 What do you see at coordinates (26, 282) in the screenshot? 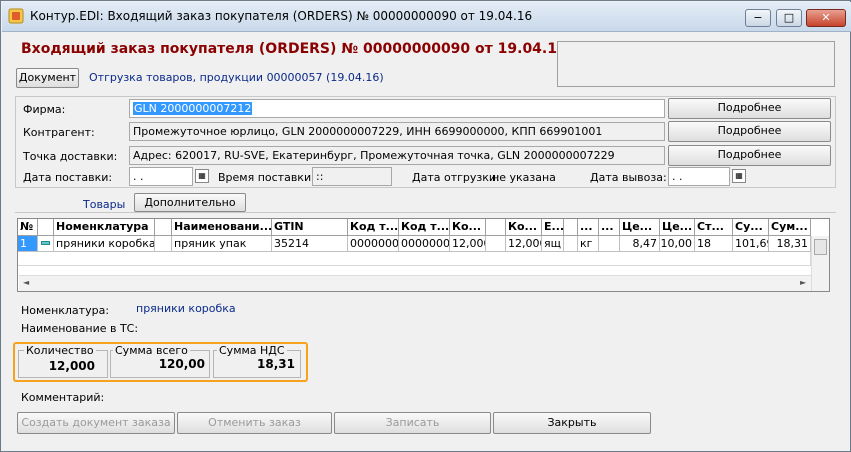
I see `scroll-left-icon: ◄` at bounding box center [26, 282].